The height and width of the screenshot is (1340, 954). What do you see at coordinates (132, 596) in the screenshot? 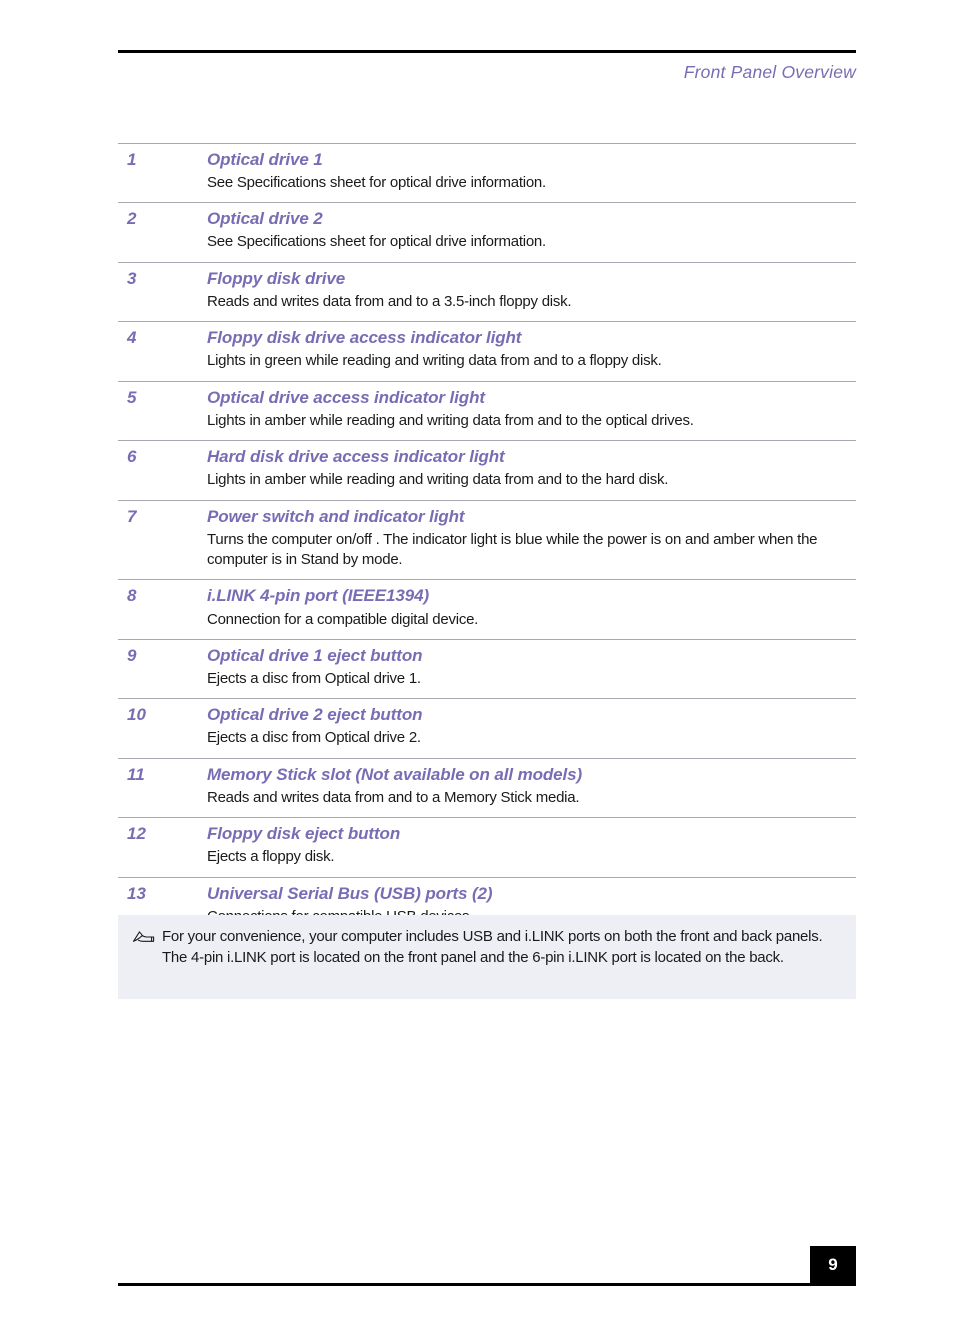
I see `item-number: 8` at bounding box center [132, 596].